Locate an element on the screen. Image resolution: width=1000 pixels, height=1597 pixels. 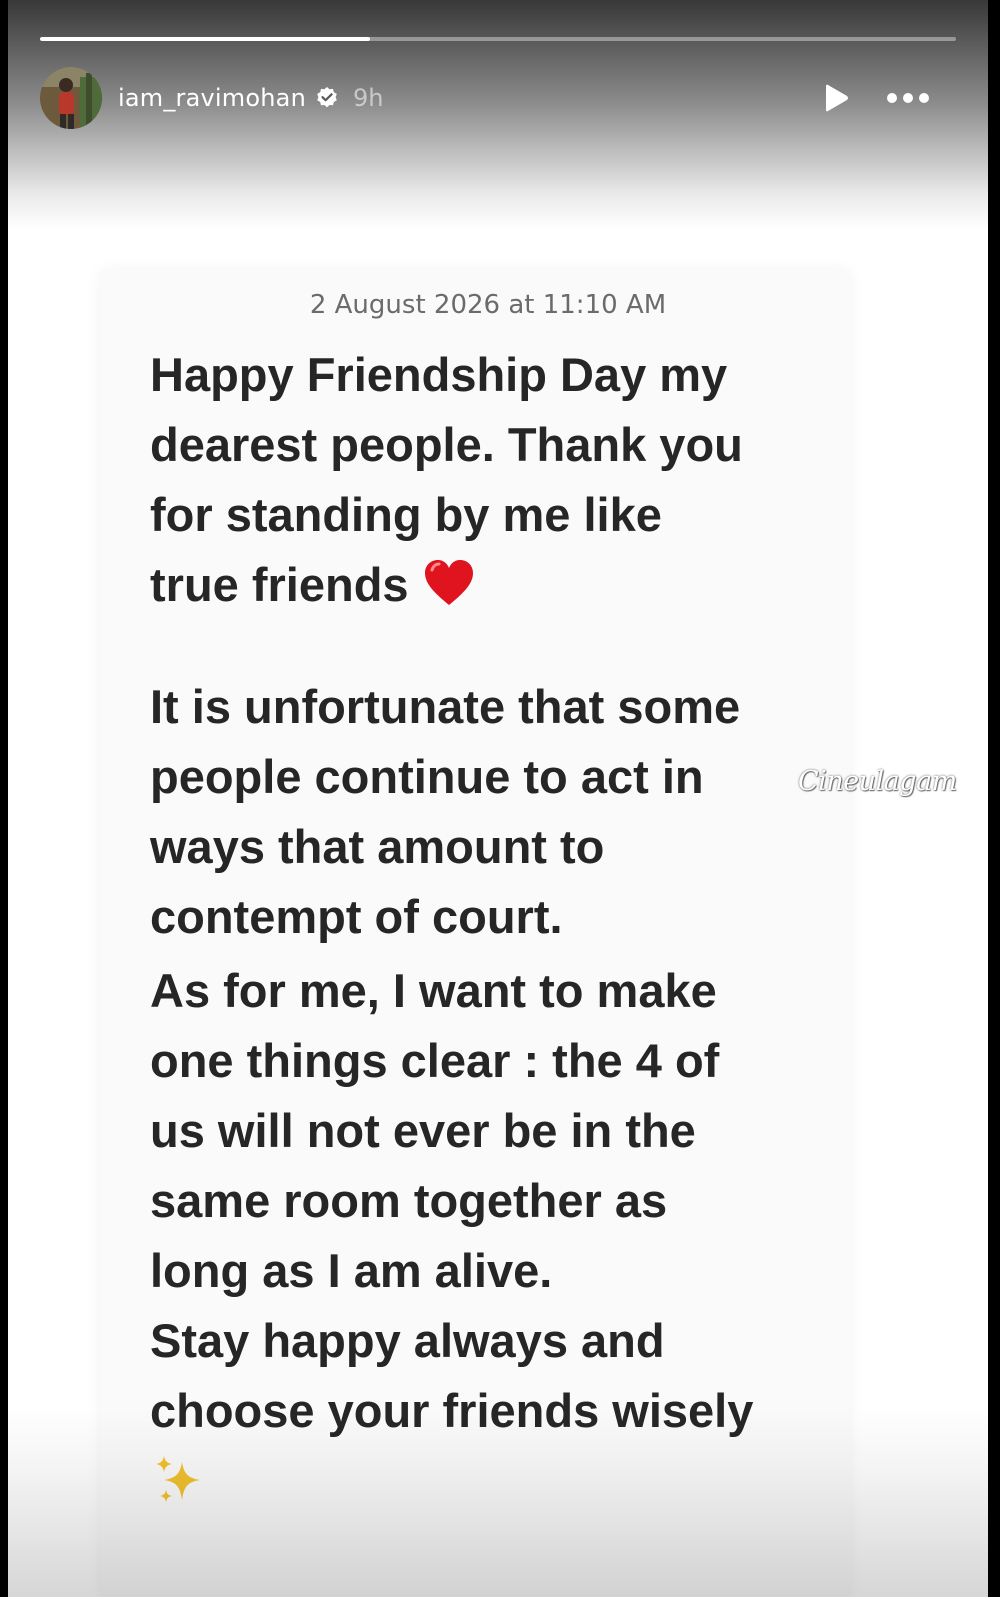
note-line: It is unfortunate that some is located at coordinates (445, 706).